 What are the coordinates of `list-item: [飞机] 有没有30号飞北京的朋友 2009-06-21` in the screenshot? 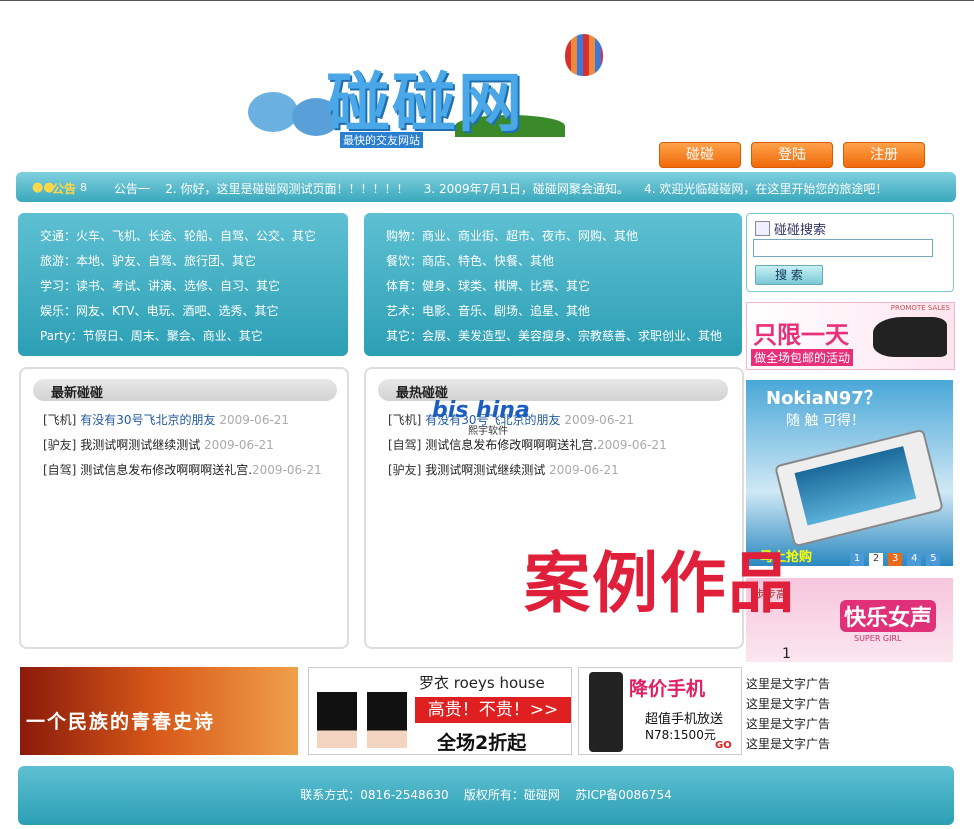 It's located at (166, 419).